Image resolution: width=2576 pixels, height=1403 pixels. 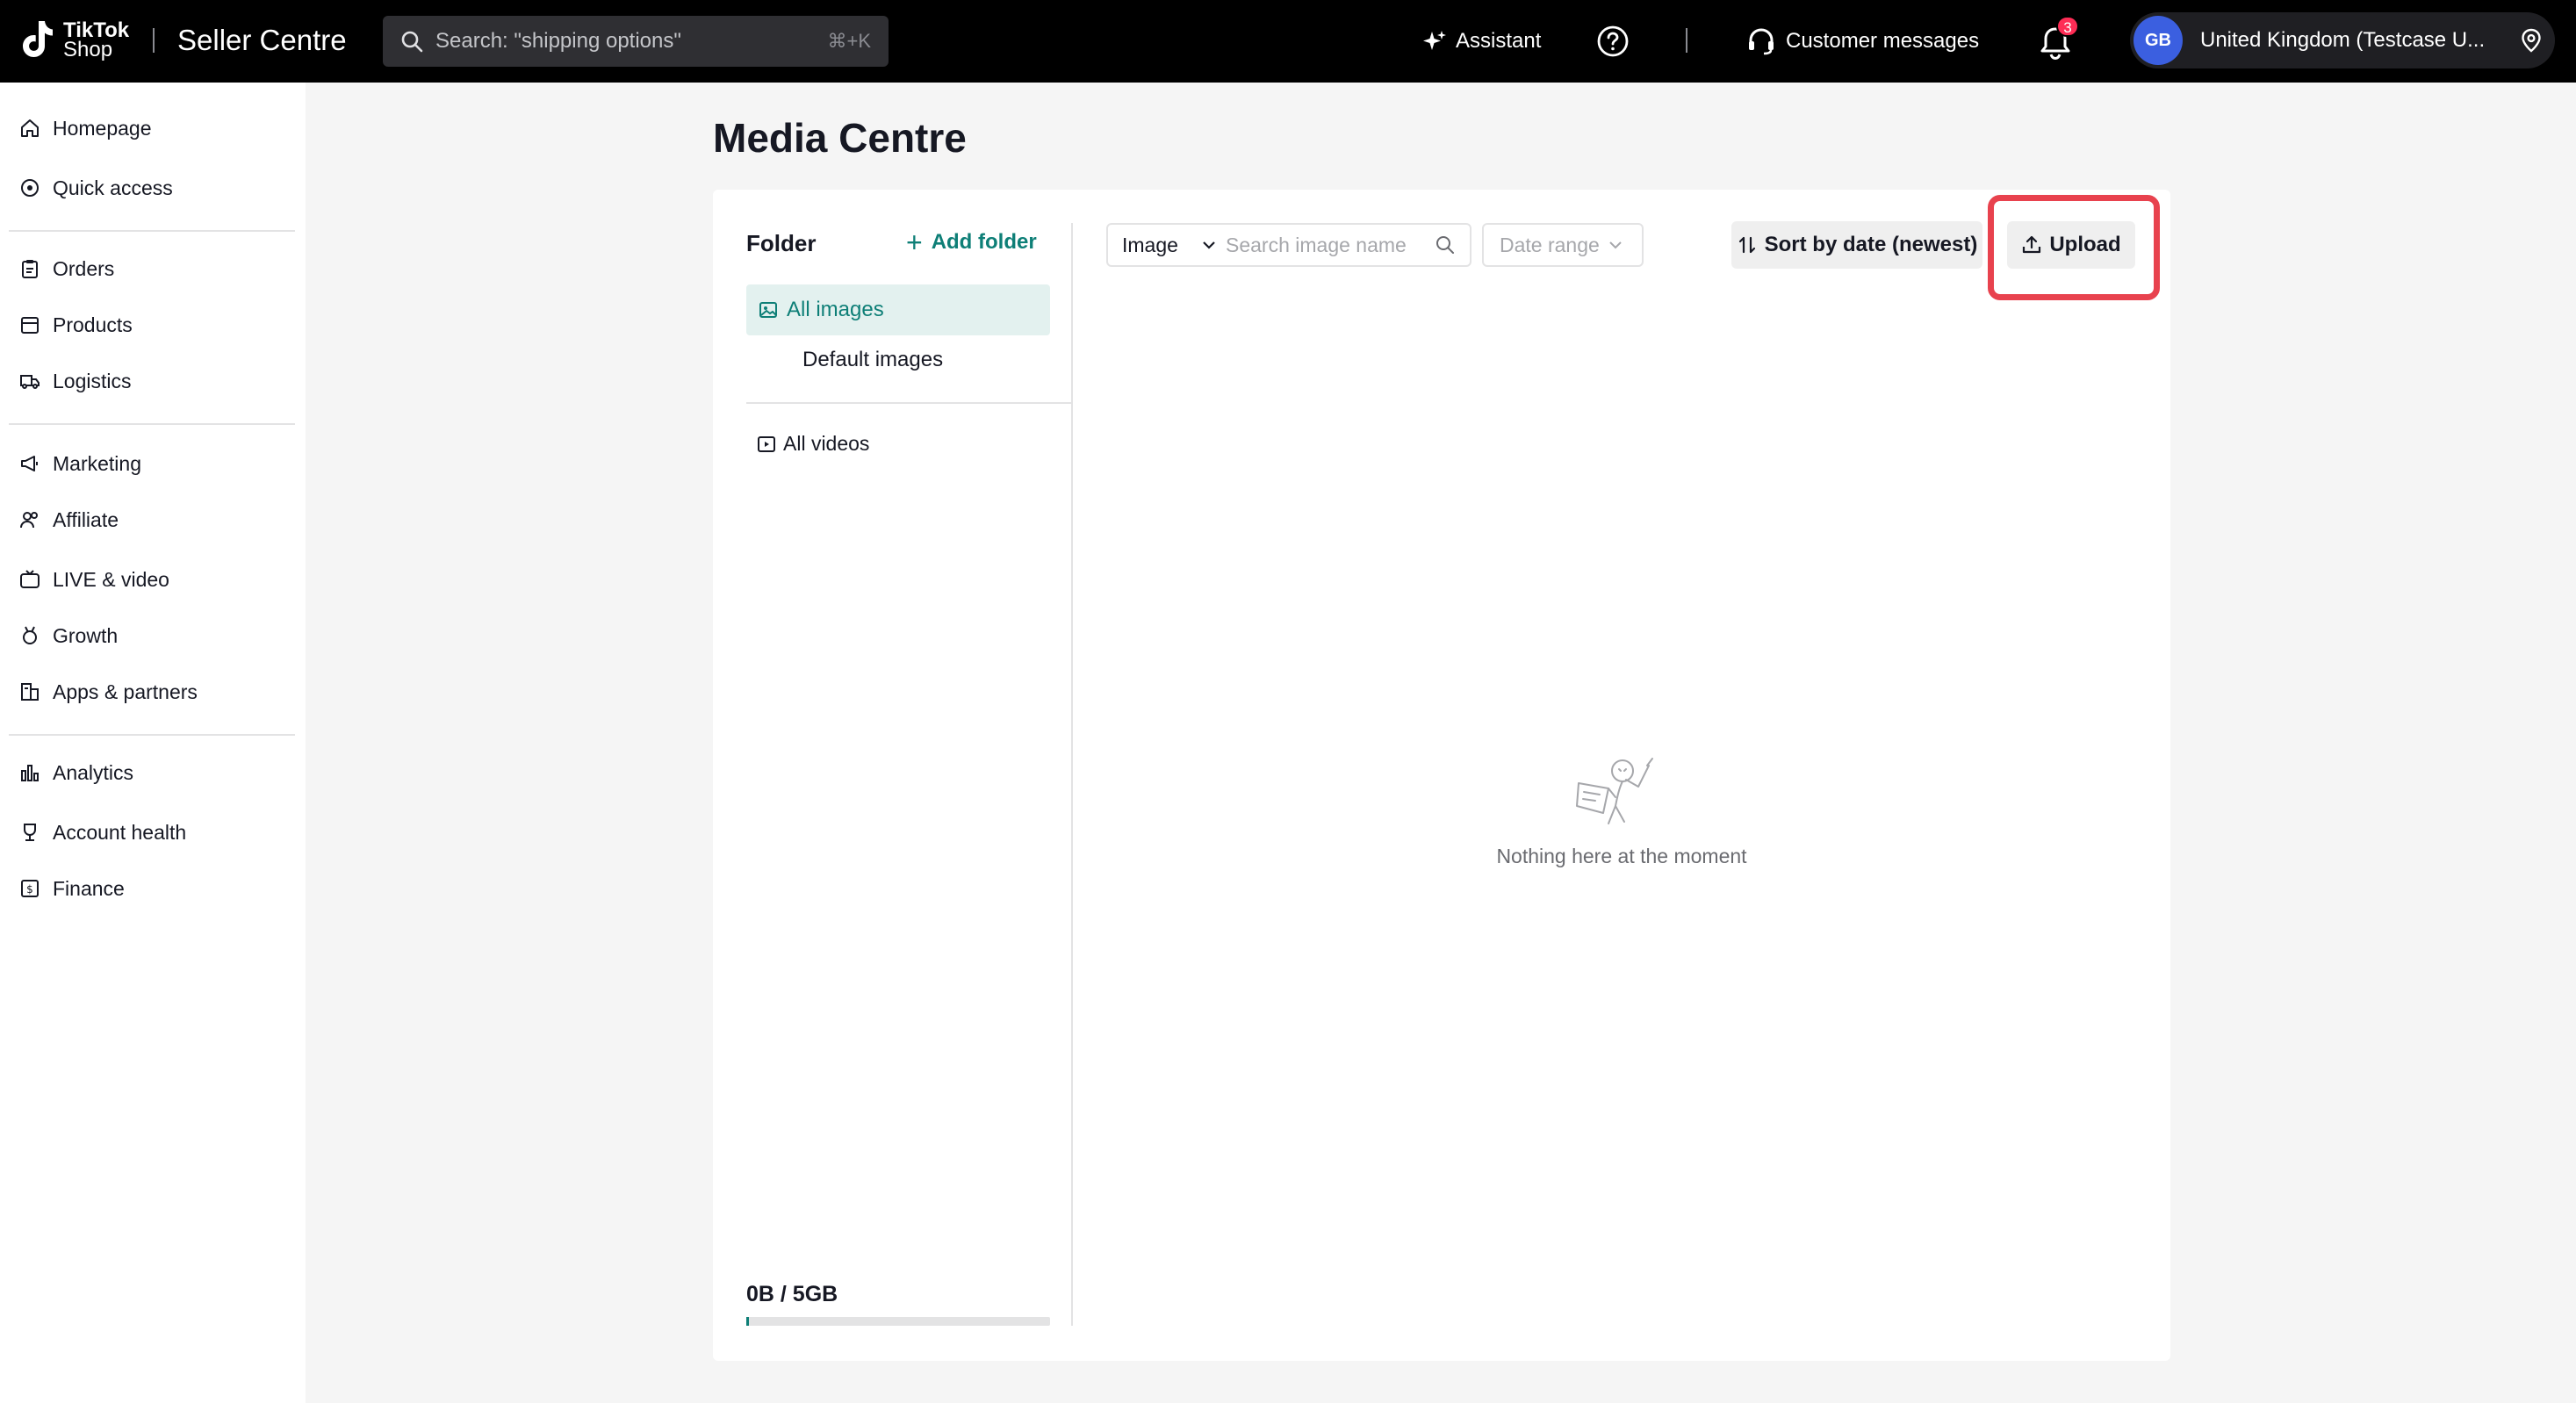 I want to click on column-divider, so click(x=1072, y=774).